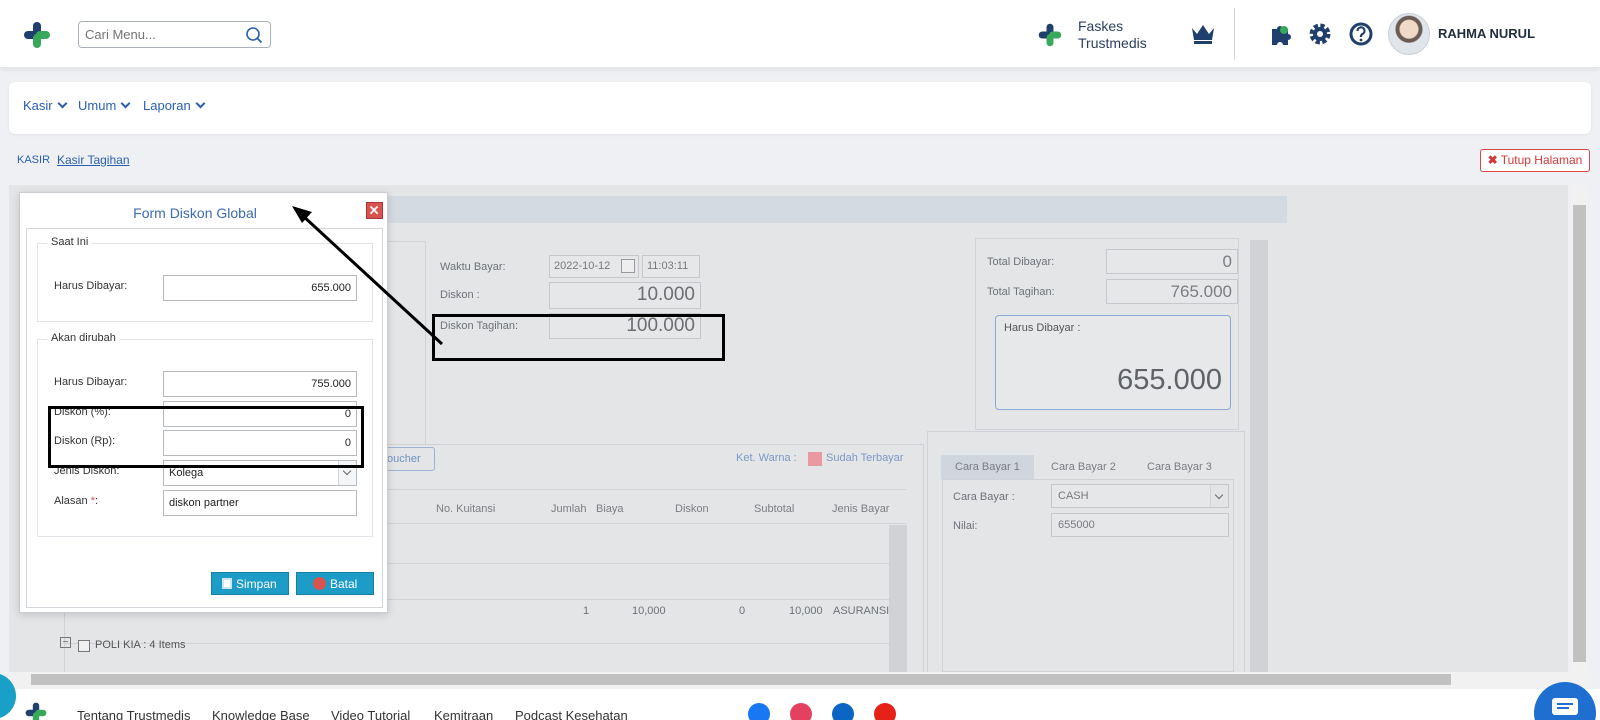 This screenshot has height=720, width=1600. I want to click on breadcrumb-root: KASIR, so click(33, 160).